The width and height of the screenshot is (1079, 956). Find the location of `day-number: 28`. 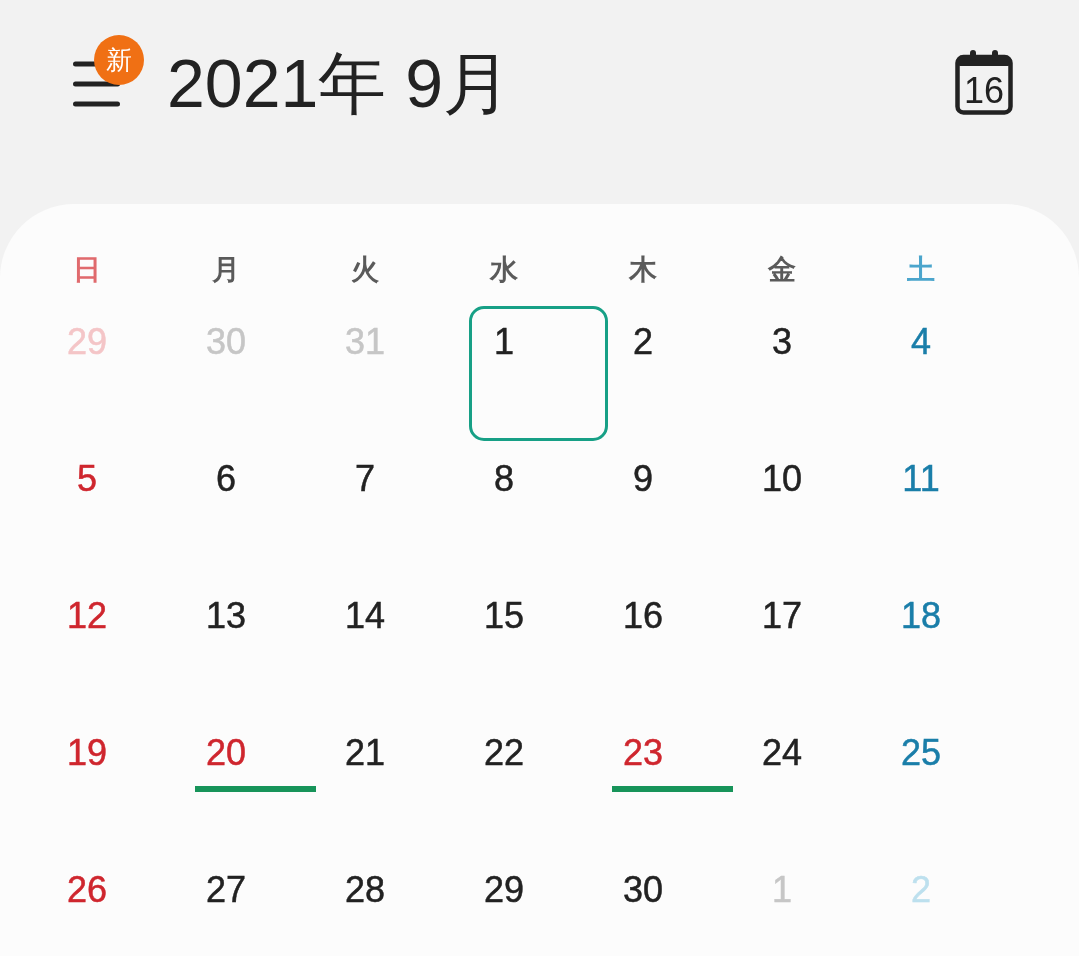

day-number: 28 is located at coordinates (365, 890).